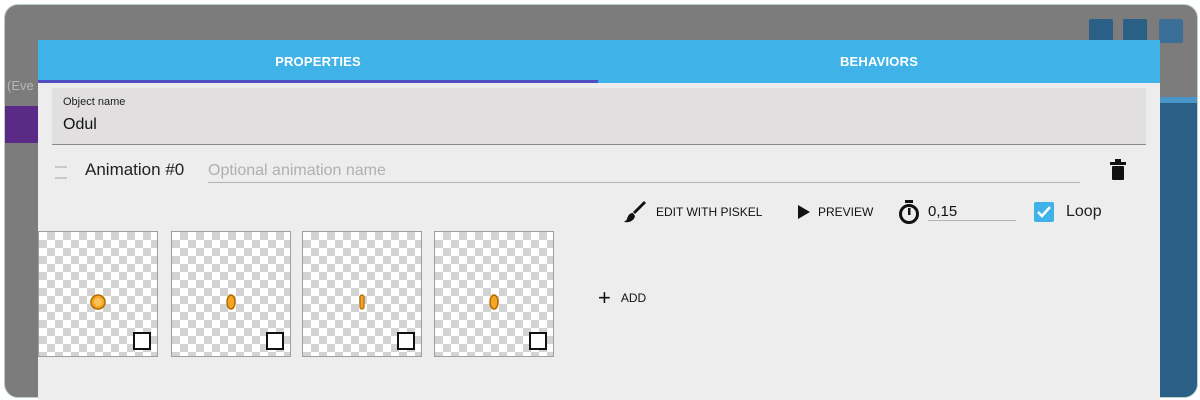  What do you see at coordinates (1171, 31) in the screenshot?
I see `background-edit-icon` at bounding box center [1171, 31].